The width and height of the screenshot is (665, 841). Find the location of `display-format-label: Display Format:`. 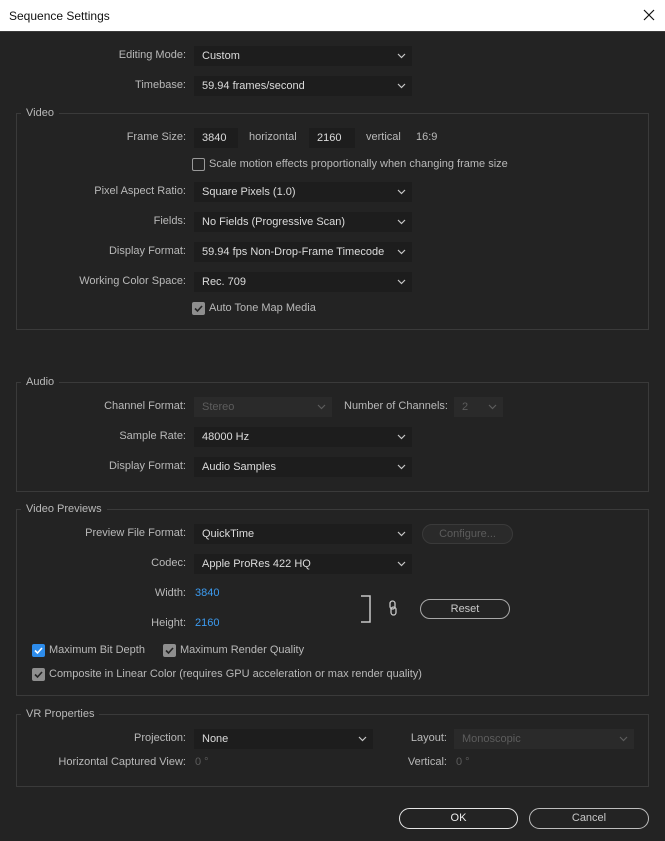

display-format-label: Display Format: is located at coordinates (147, 251).